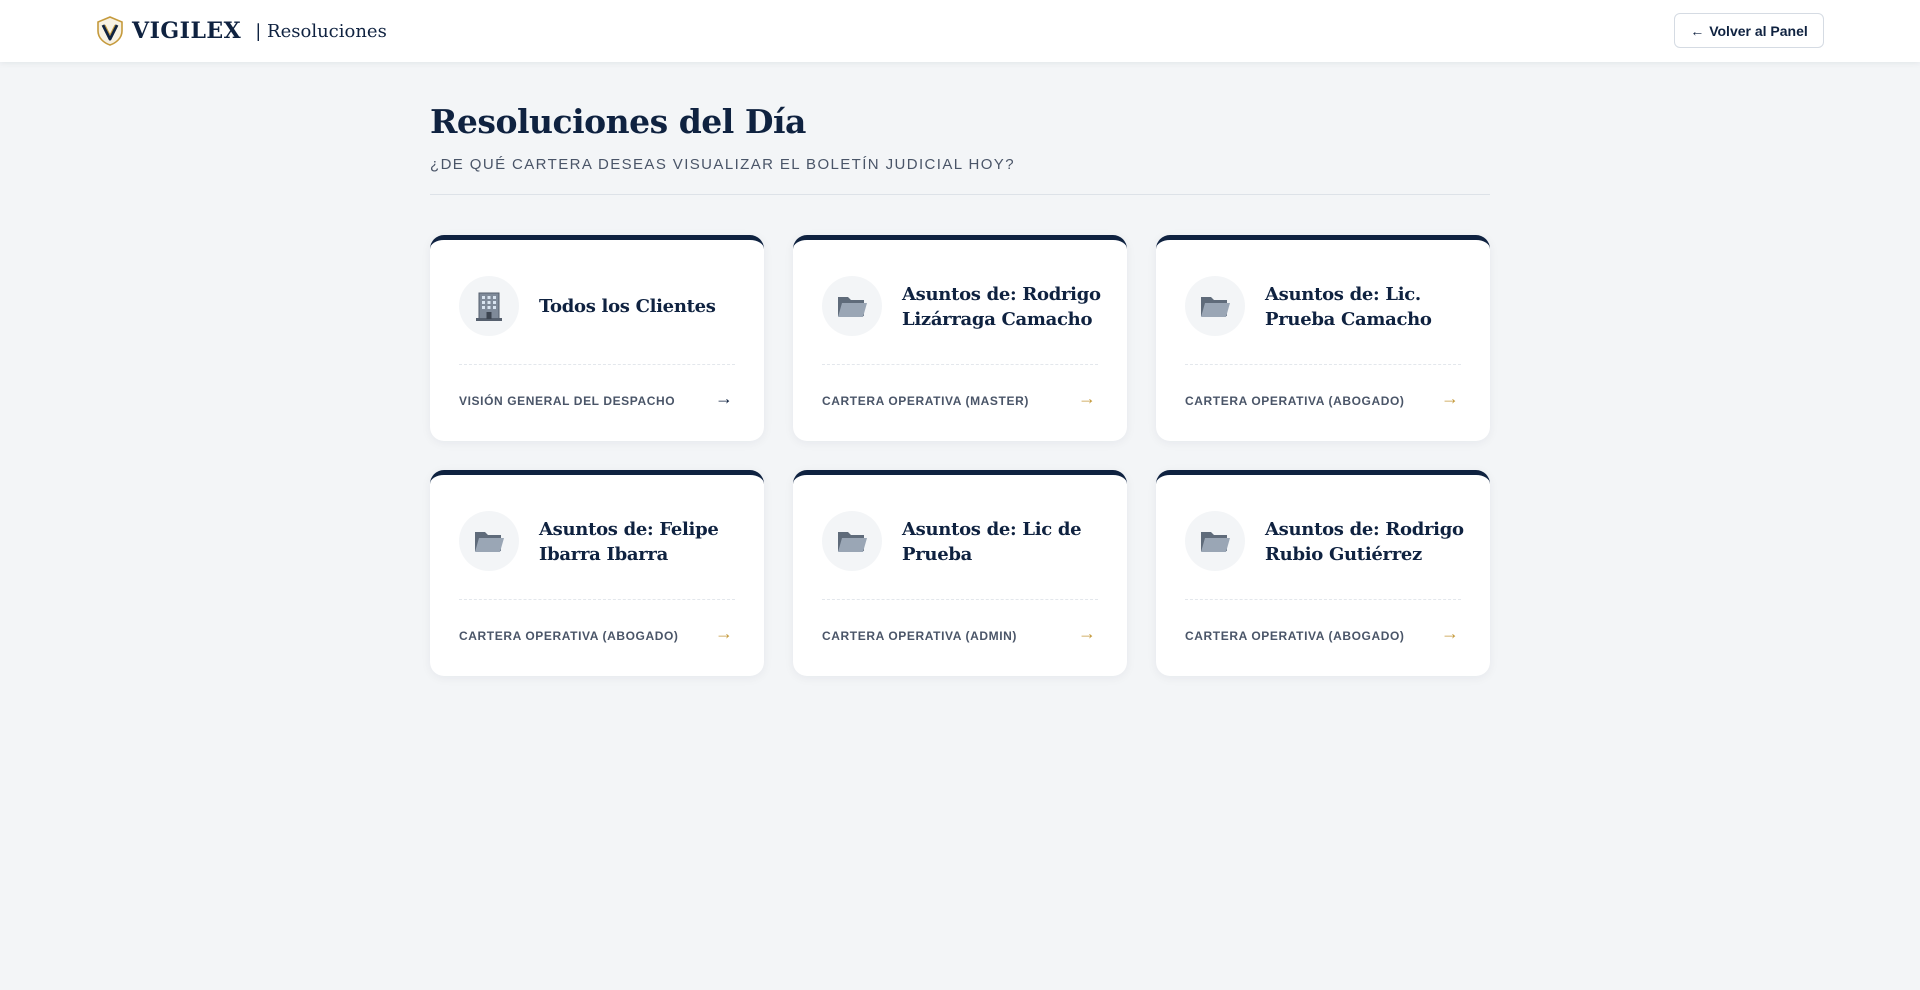 The width and height of the screenshot is (1920, 990). I want to click on building-icon, so click(489, 306).